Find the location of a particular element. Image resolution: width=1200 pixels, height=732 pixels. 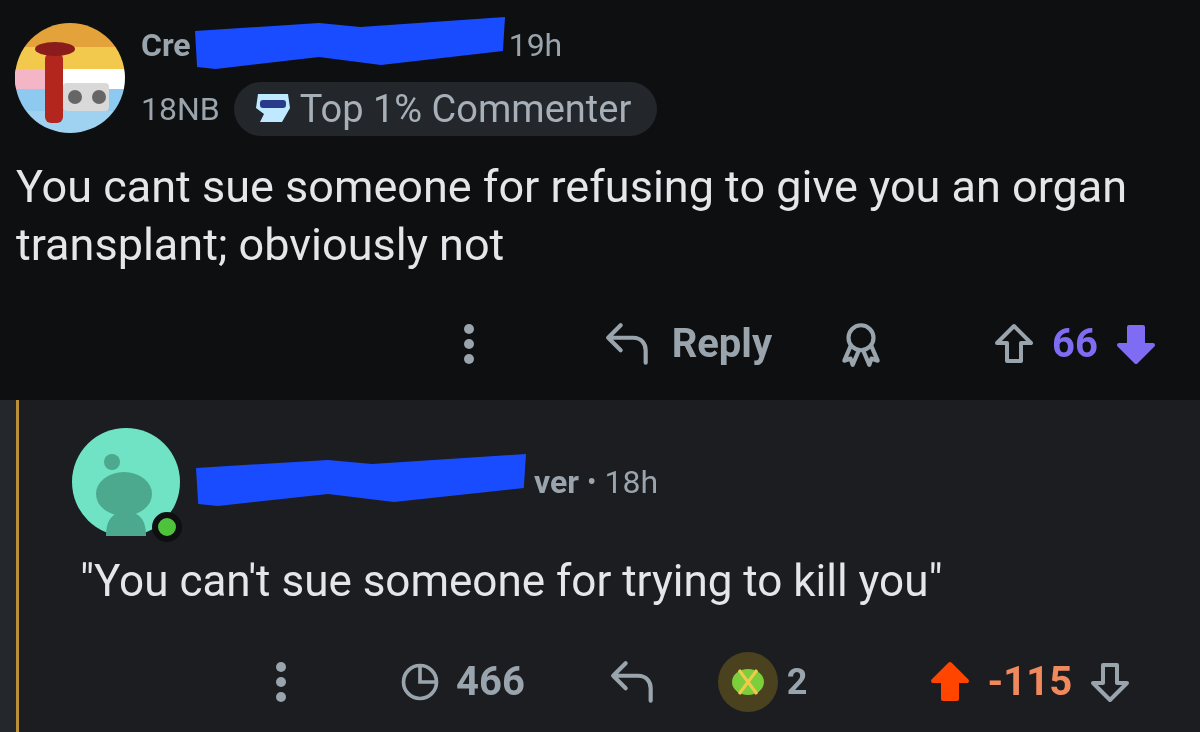

comment-text: You cant sue someone for refusing to give you an organ transplant; obviously not is located at coordinates (572, 216).